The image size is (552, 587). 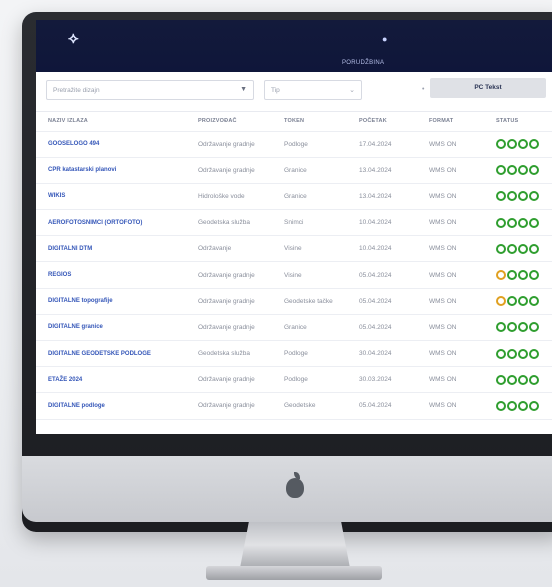 What do you see at coordinates (229, 122) in the screenshot?
I see `column-header-maker: PROIZVOĐAČ` at bounding box center [229, 122].